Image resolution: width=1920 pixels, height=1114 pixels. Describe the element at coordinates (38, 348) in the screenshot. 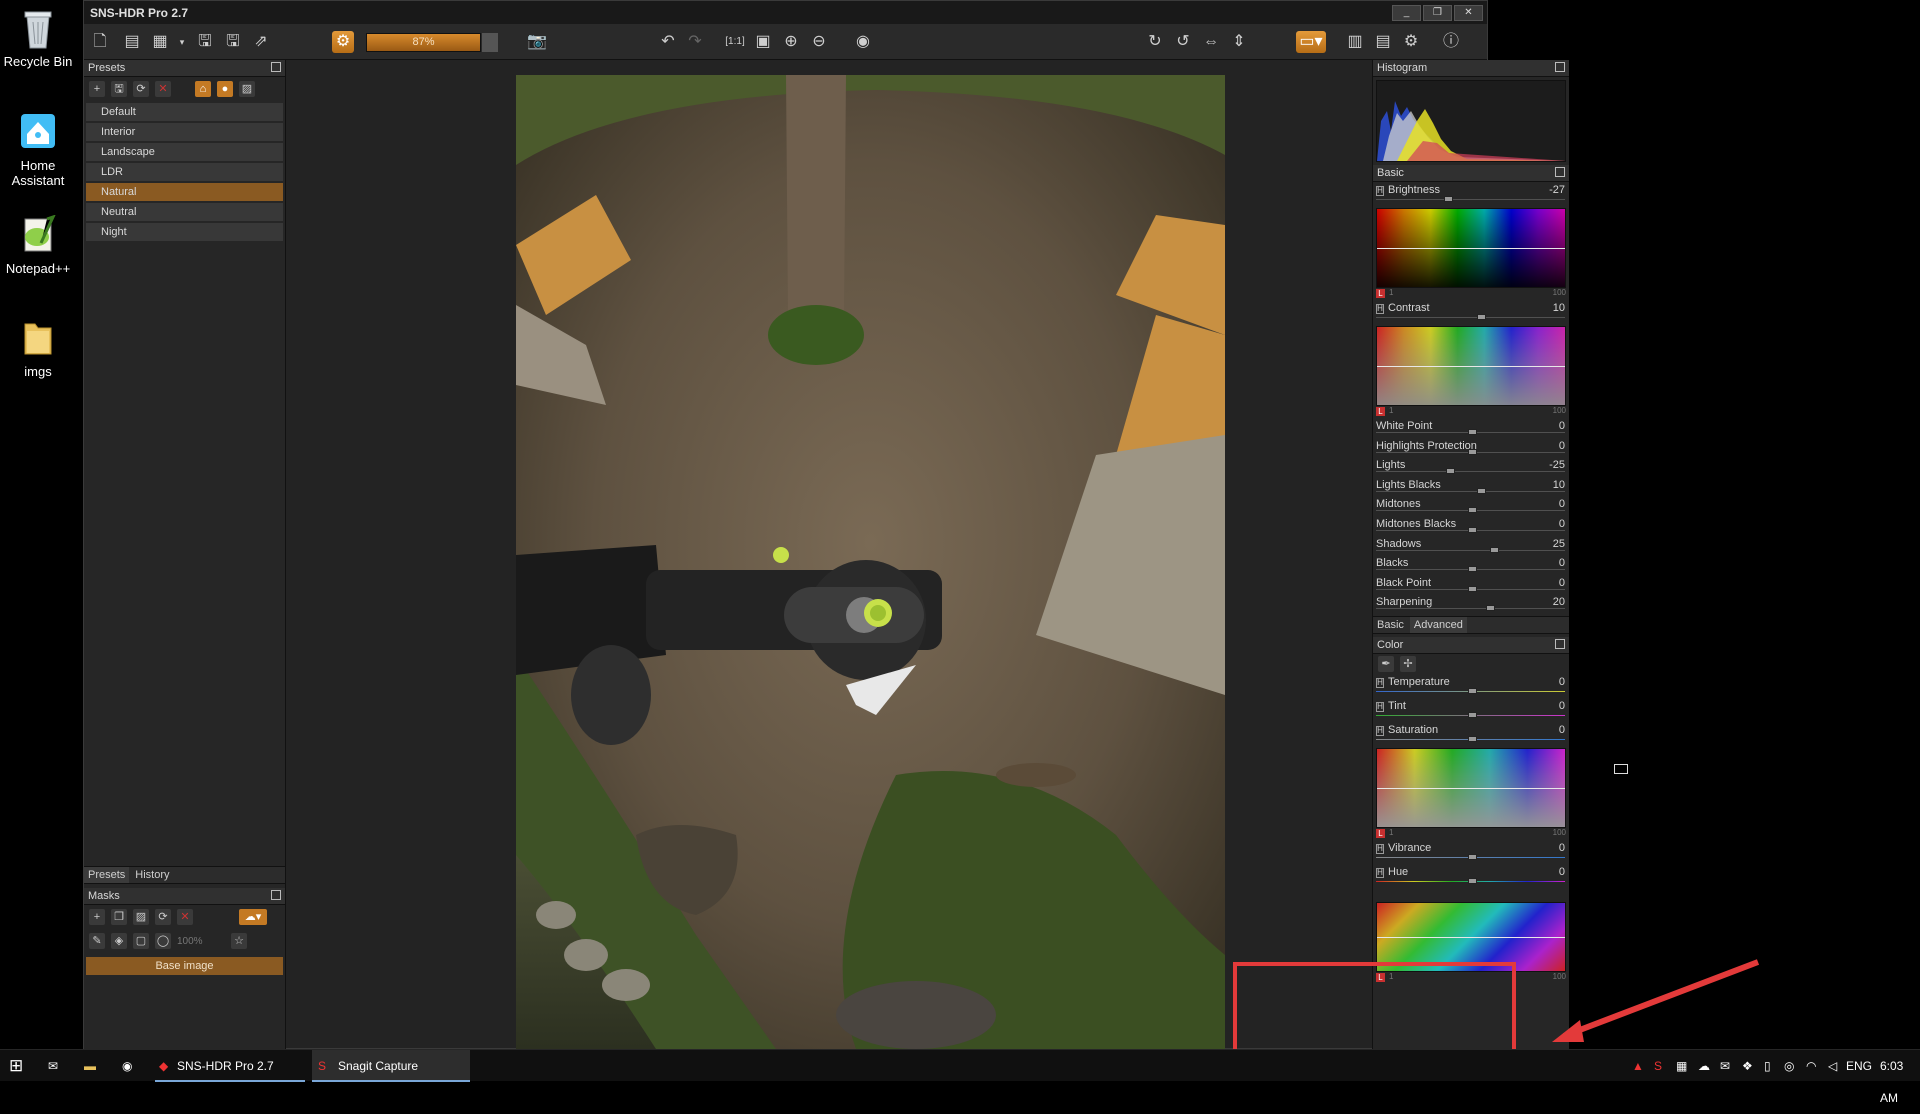

I see `desktop-icon-imgs: imgs` at that location.